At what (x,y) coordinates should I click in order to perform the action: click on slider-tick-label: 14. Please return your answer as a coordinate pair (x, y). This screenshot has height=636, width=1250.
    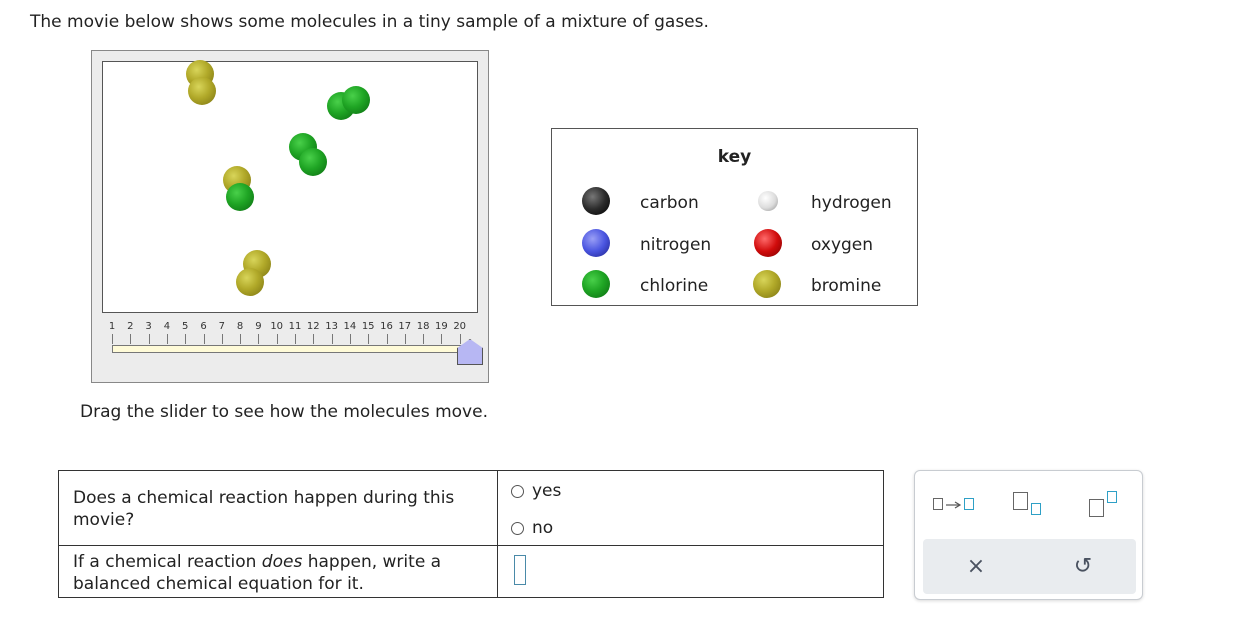
    Looking at the image, I should click on (350, 326).